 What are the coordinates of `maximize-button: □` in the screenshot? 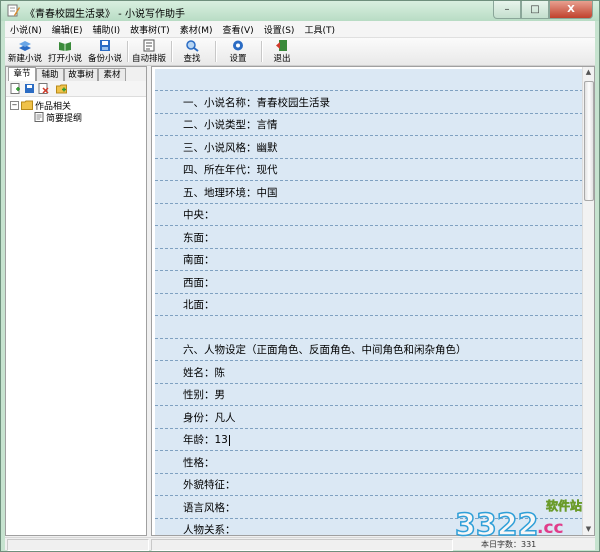 It's located at (535, 10).